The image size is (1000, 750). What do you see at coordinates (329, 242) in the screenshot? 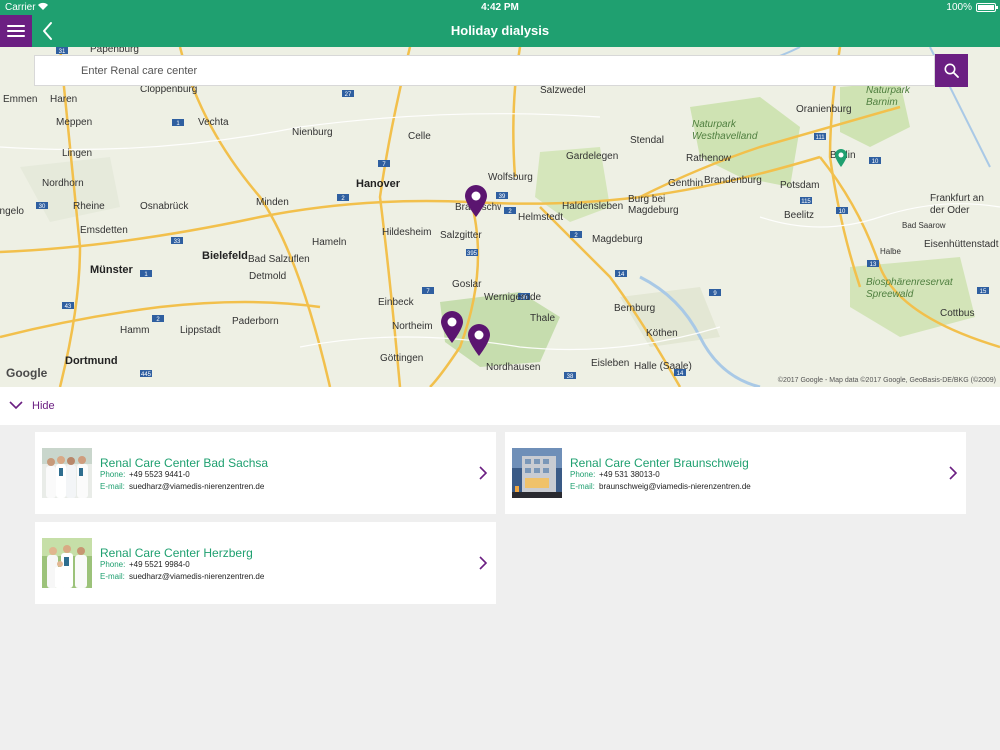
I see `map-label-hameln: Hameln` at bounding box center [329, 242].